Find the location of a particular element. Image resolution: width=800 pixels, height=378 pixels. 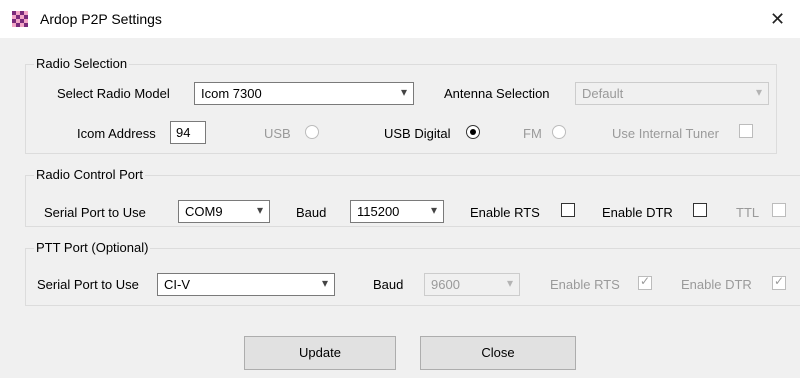

ptt-baud-dropdown: 9600 ▾ is located at coordinates (472, 284).